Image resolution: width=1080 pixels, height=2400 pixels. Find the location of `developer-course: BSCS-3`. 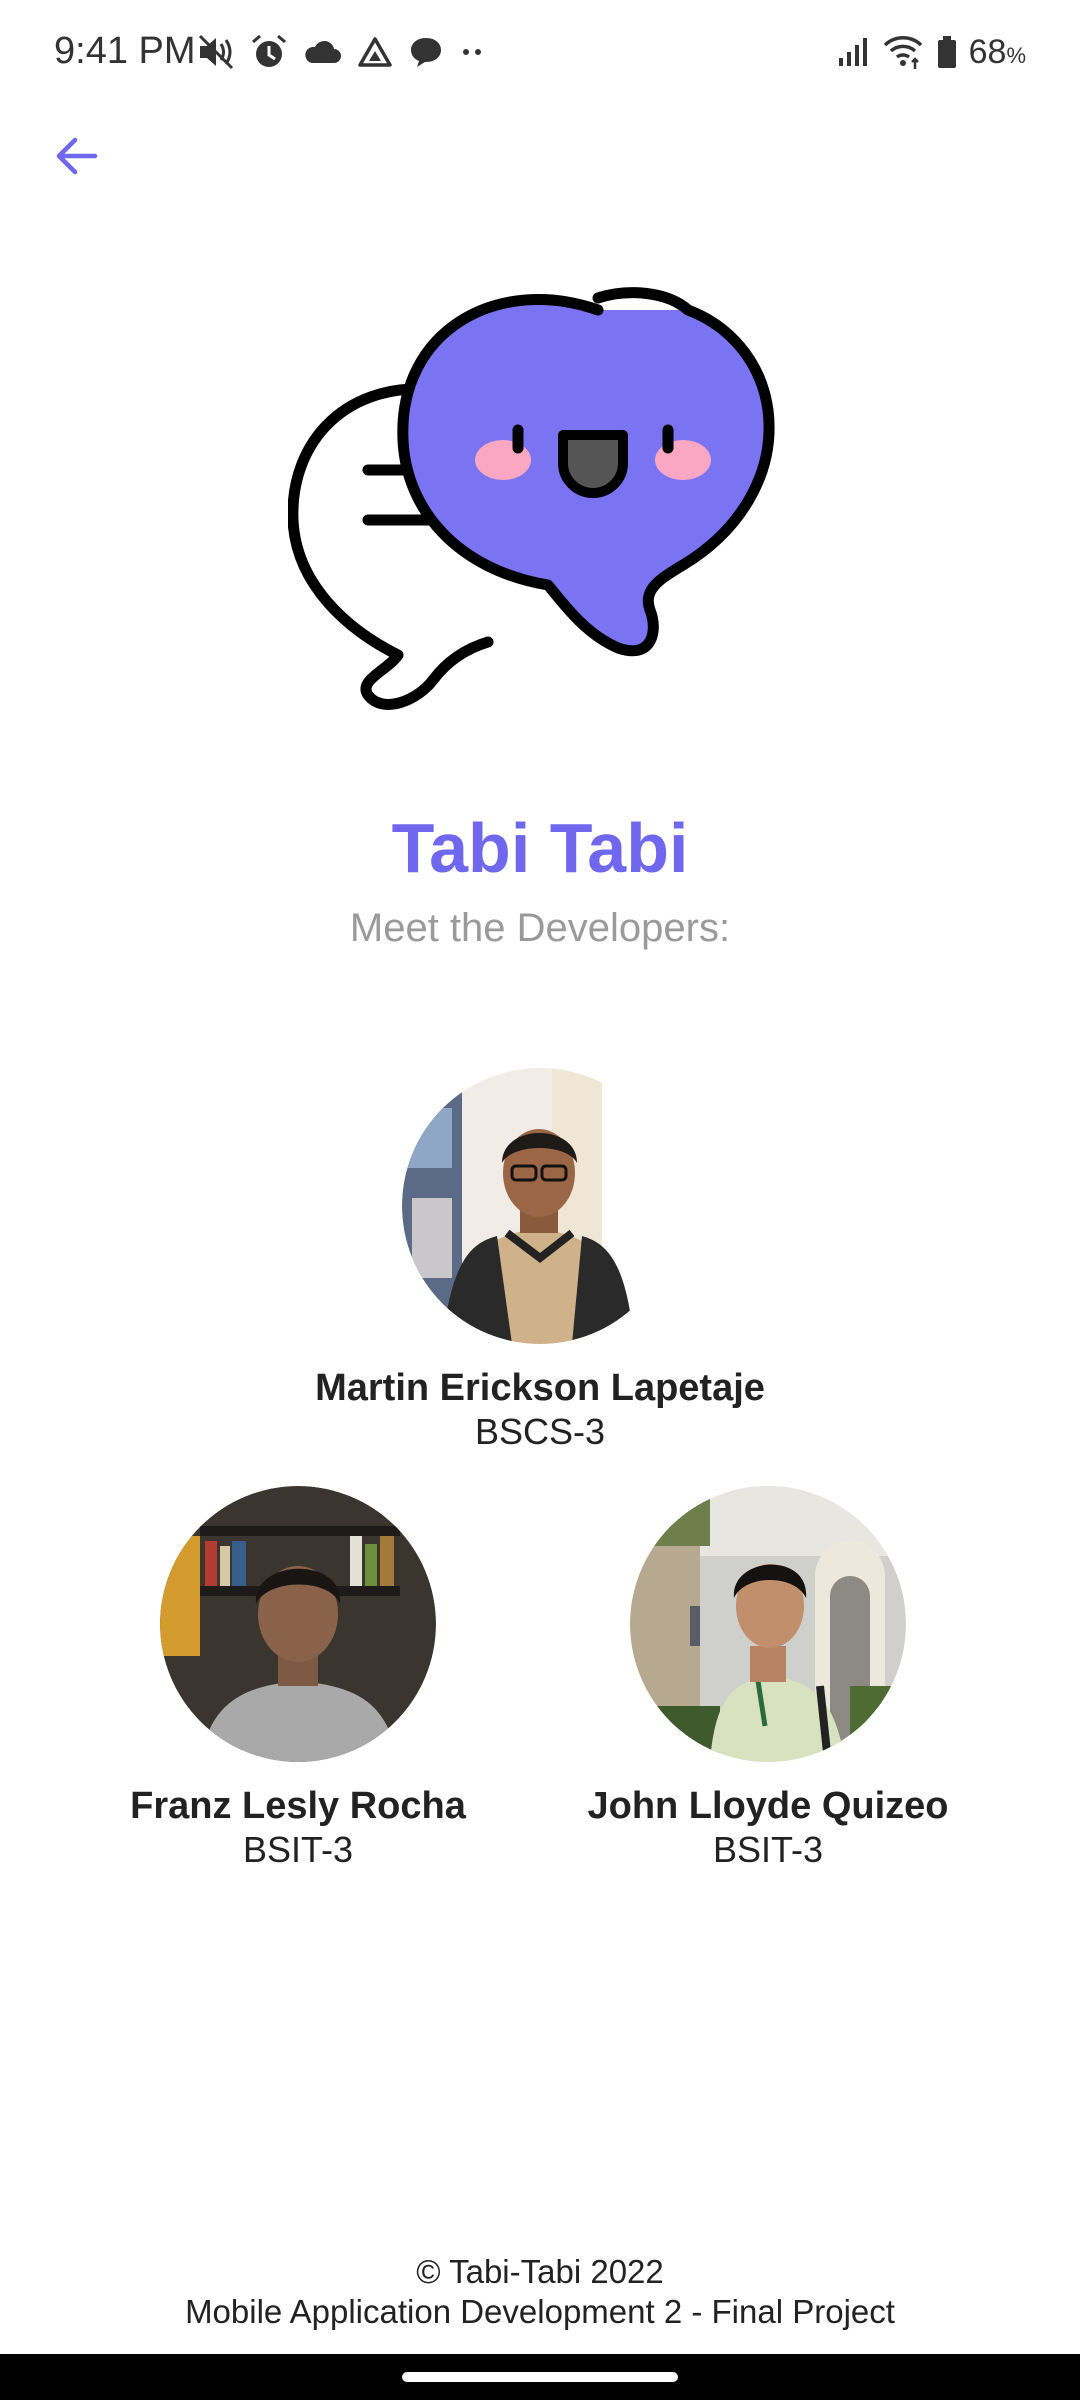

developer-course: BSCS-3 is located at coordinates (540, 1431).